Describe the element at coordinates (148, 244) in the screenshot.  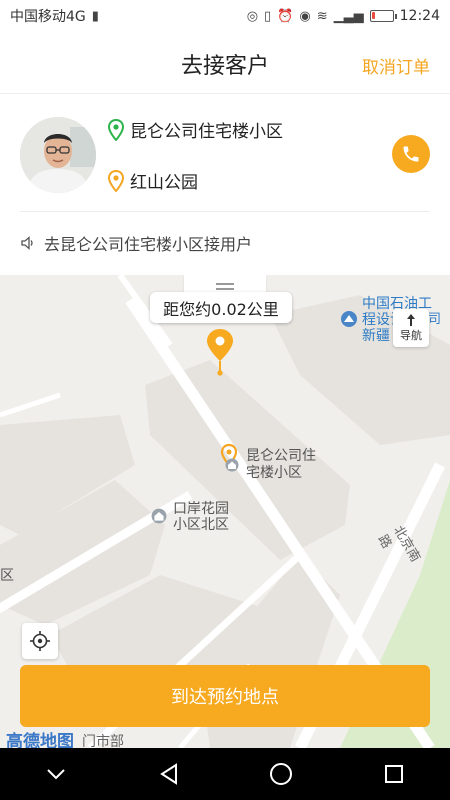
I see `voice-hint-text: 去昆仑公司住宅楼小区接用户` at that location.